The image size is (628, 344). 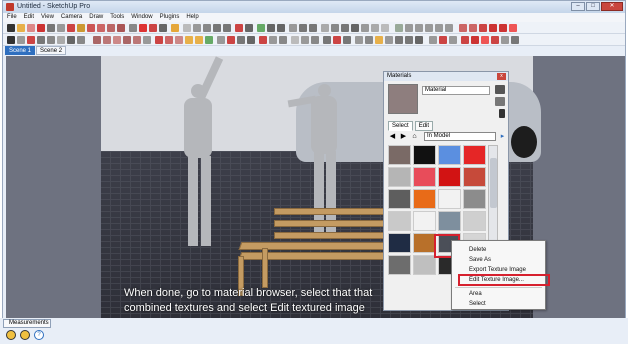 What do you see at coordinates (473, 28) in the screenshot?
I see `toggle-terrain-icon` at bounding box center [473, 28].